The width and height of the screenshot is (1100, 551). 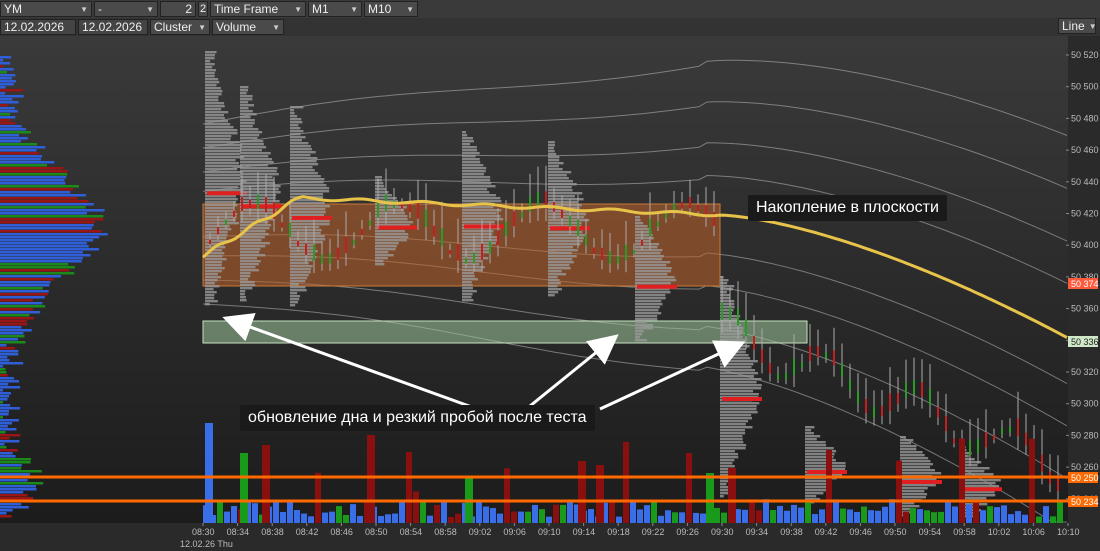 What do you see at coordinates (376, 532) in the screenshot?
I see `time-tick: 08:50` at bounding box center [376, 532].